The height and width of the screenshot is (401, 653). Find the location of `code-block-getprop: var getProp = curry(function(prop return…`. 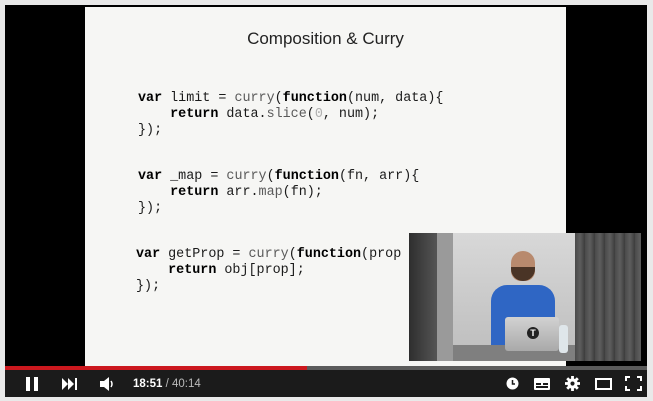

code-block-getprop: var getProp = curry(function(prop return… is located at coordinates (268, 271).